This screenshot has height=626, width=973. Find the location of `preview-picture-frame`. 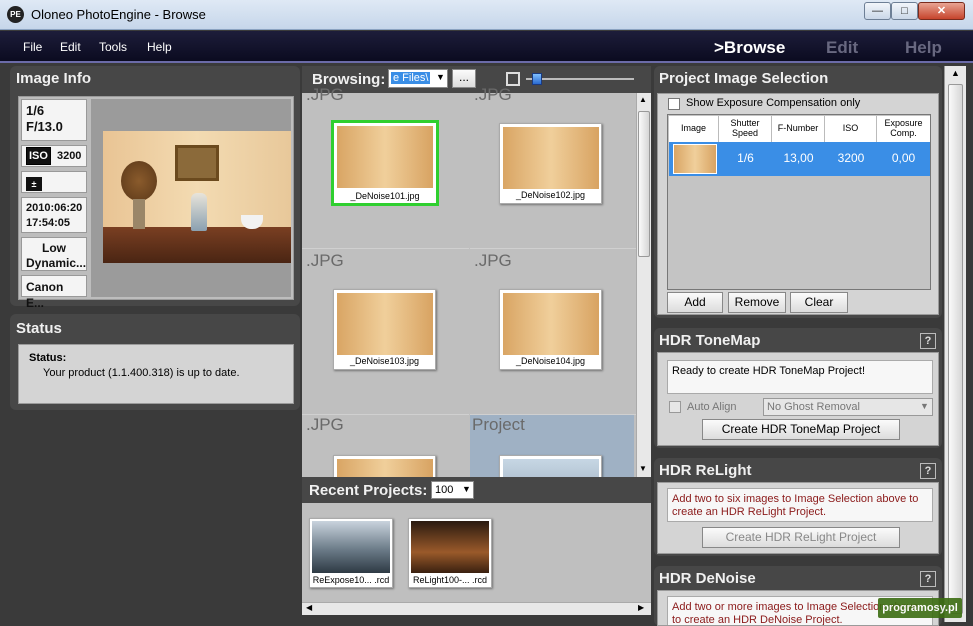

preview-picture-frame is located at coordinates (197, 163).